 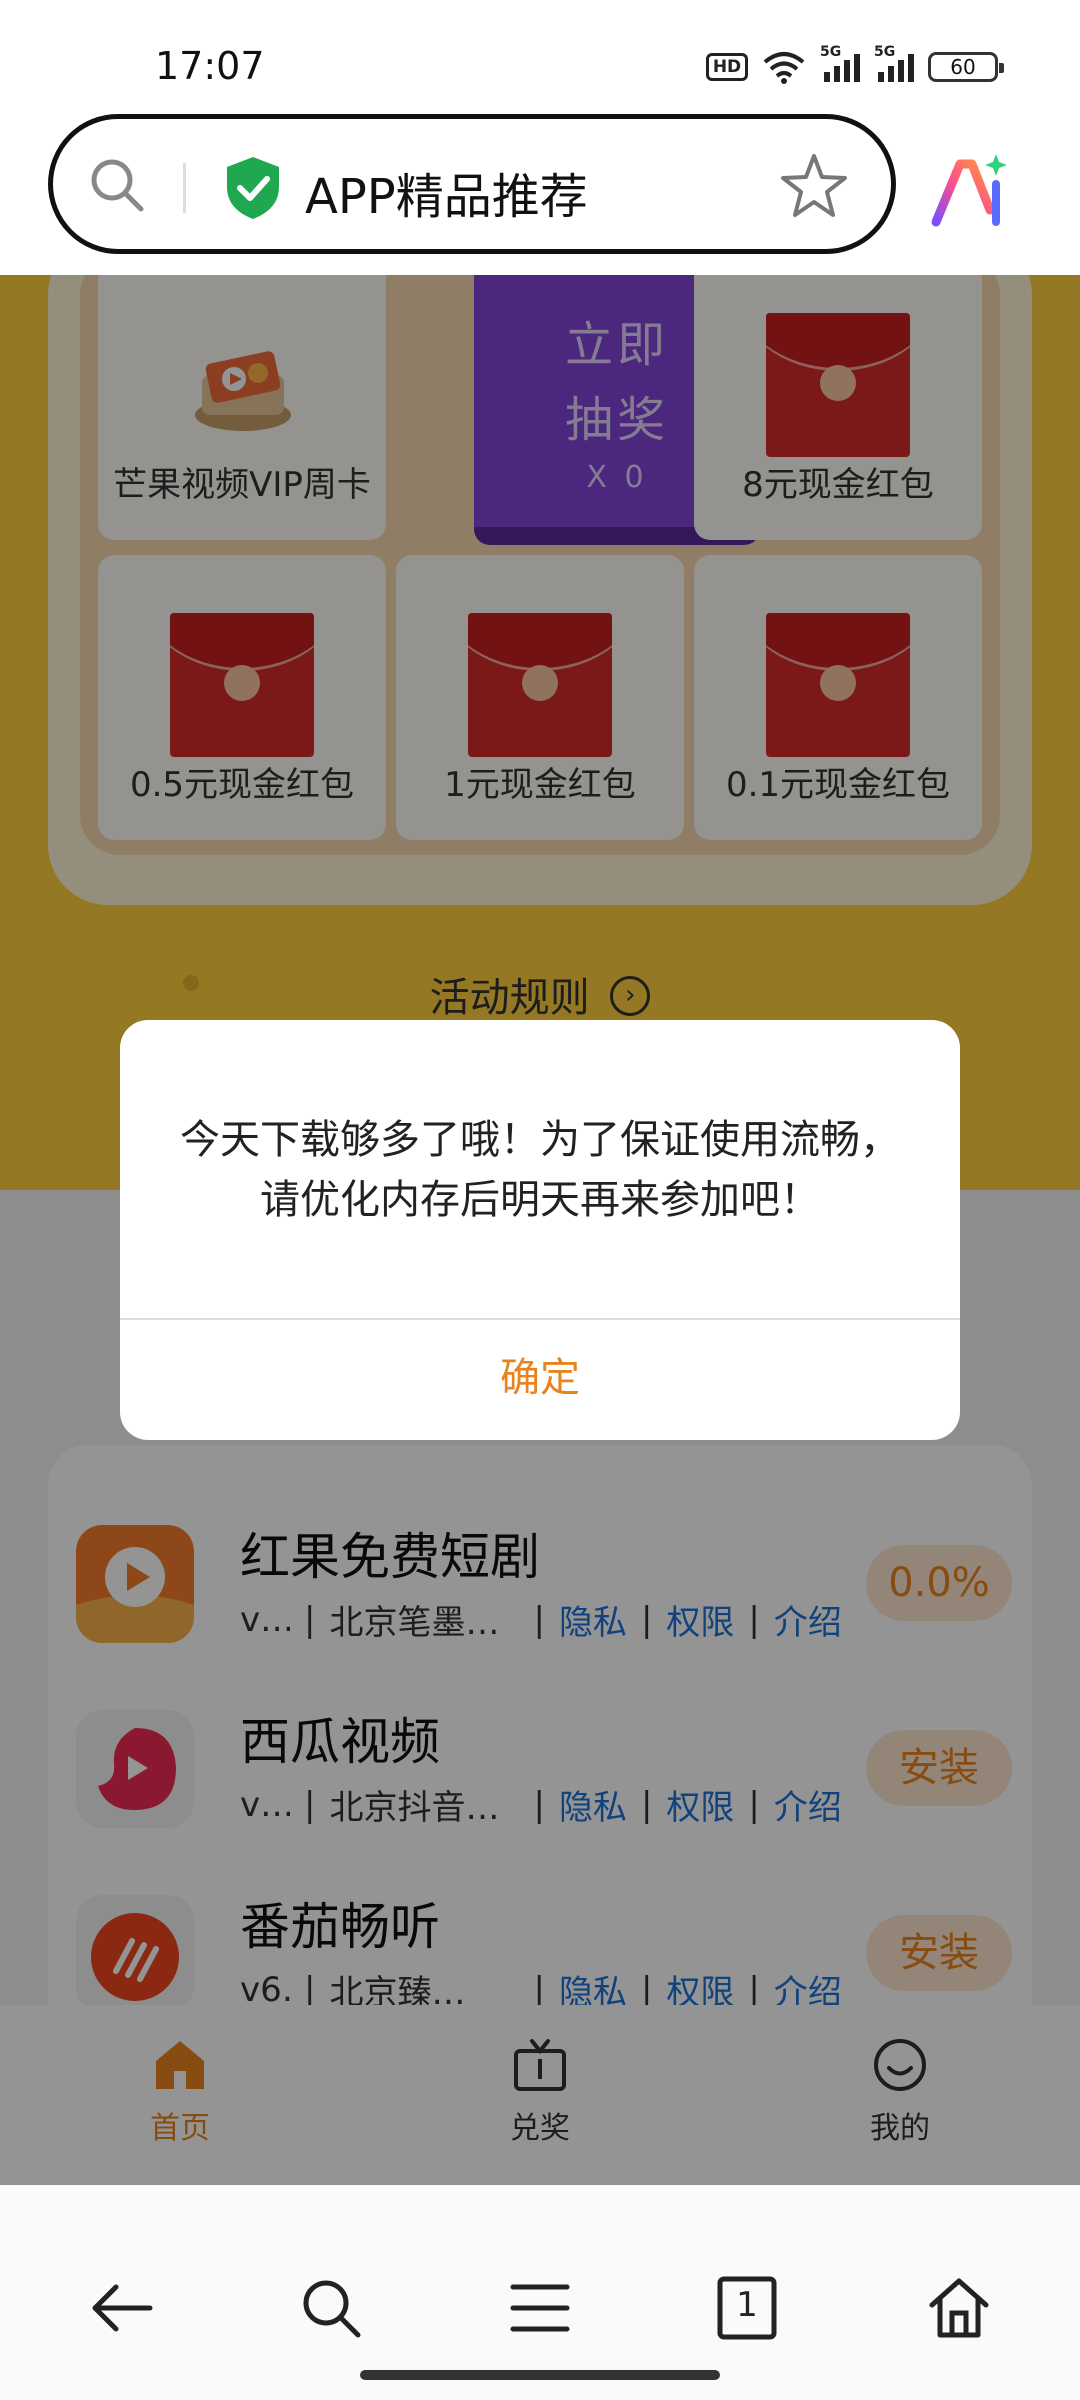 I want to click on address-bar-row: APP精品推荐, so click(x=540, y=192).